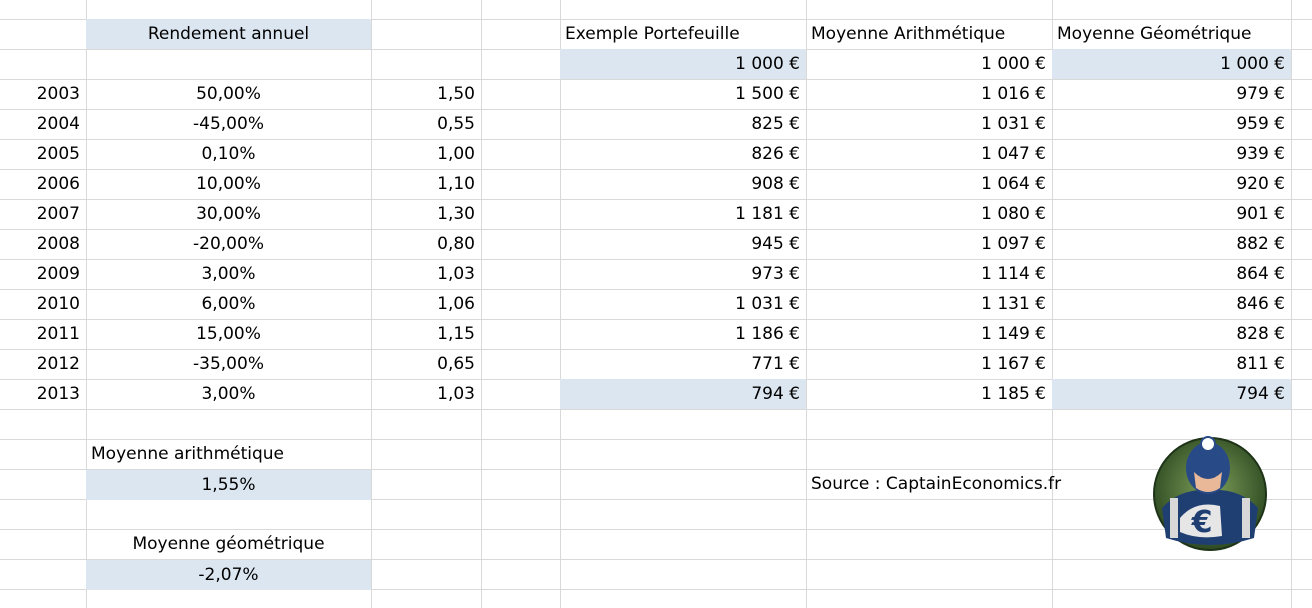 The height and width of the screenshot is (608, 1312). I want to click on cell-arithmetique: 1 080 €, so click(929, 214).